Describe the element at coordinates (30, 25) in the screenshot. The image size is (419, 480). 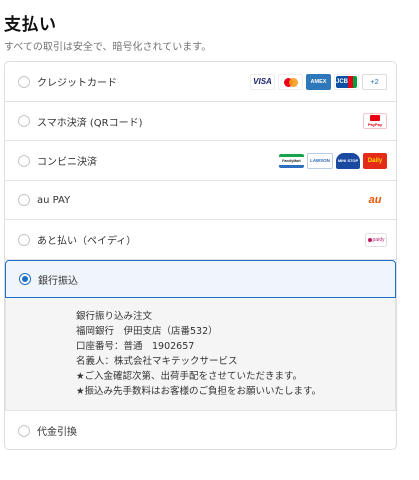
I see `page-title: 支払い` at that location.